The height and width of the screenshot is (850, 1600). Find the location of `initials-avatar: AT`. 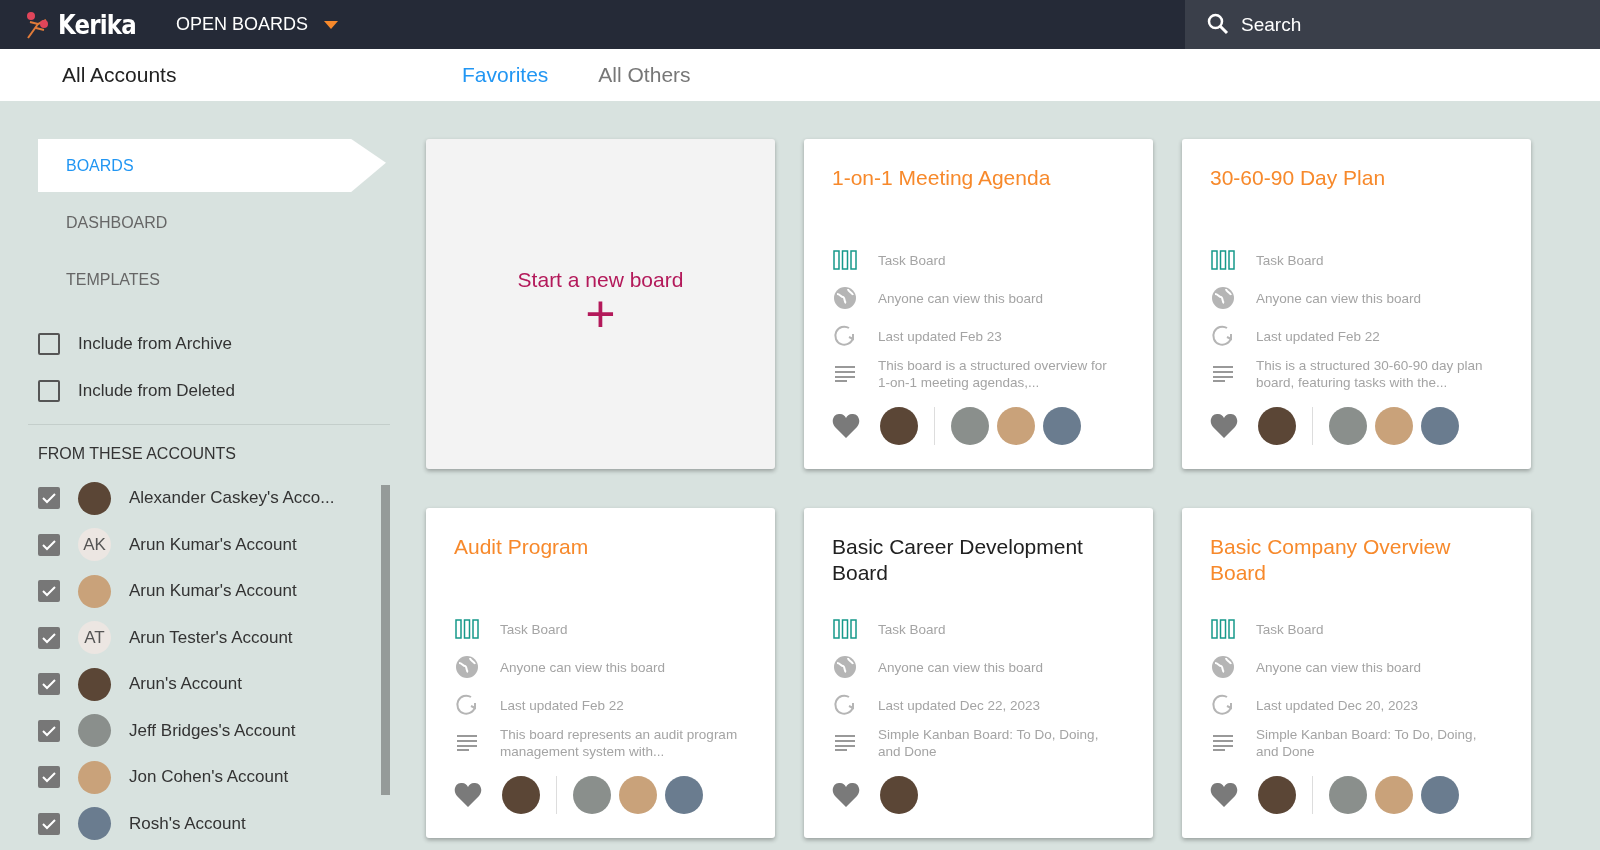

initials-avatar: AT is located at coordinates (94, 638).